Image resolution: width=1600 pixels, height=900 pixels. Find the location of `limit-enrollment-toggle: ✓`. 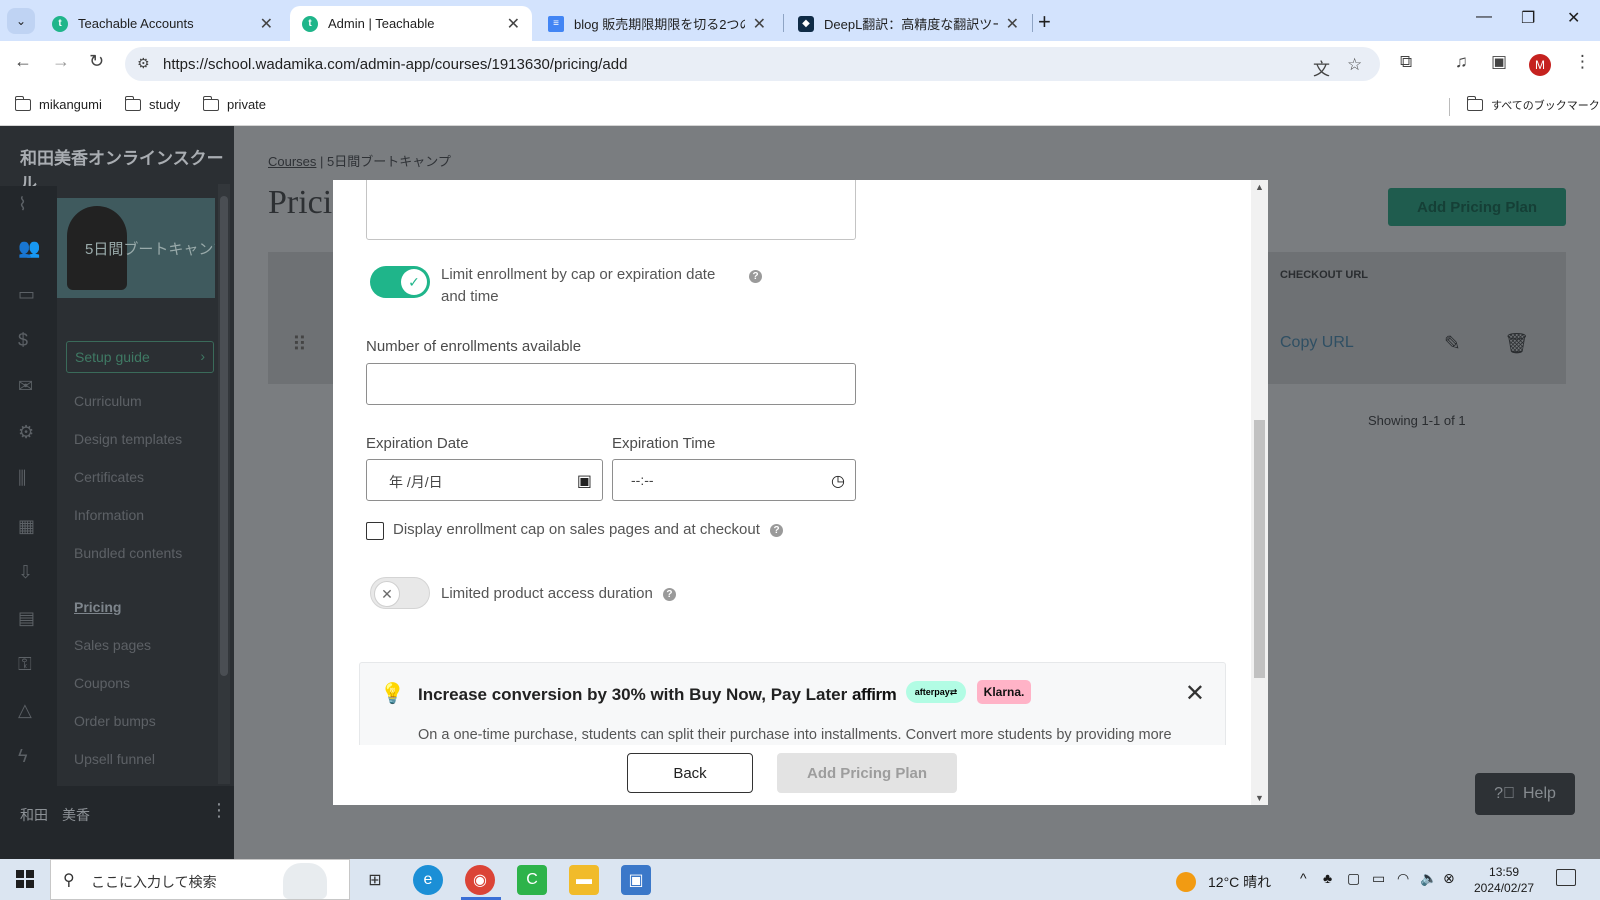

limit-enrollment-toggle: ✓ is located at coordinates (400, 282).